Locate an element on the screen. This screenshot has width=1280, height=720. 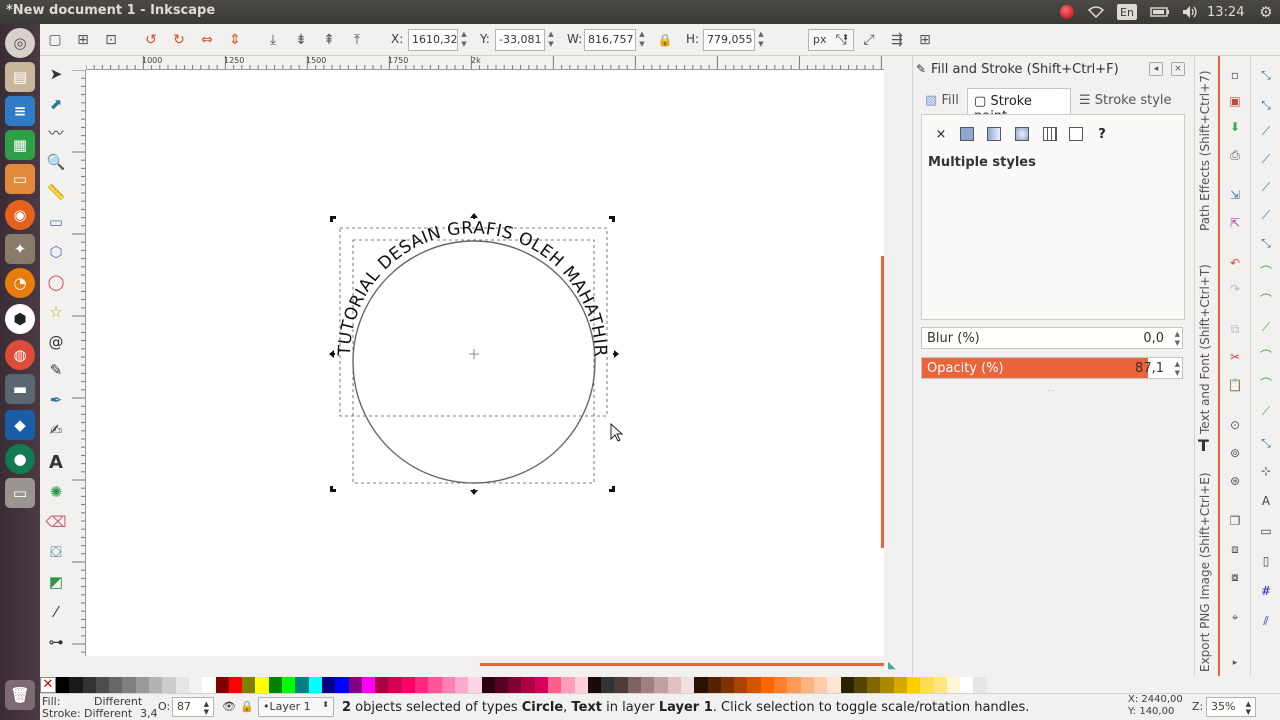
group-icon: ⌖ is located at coordinates (1235, 617).